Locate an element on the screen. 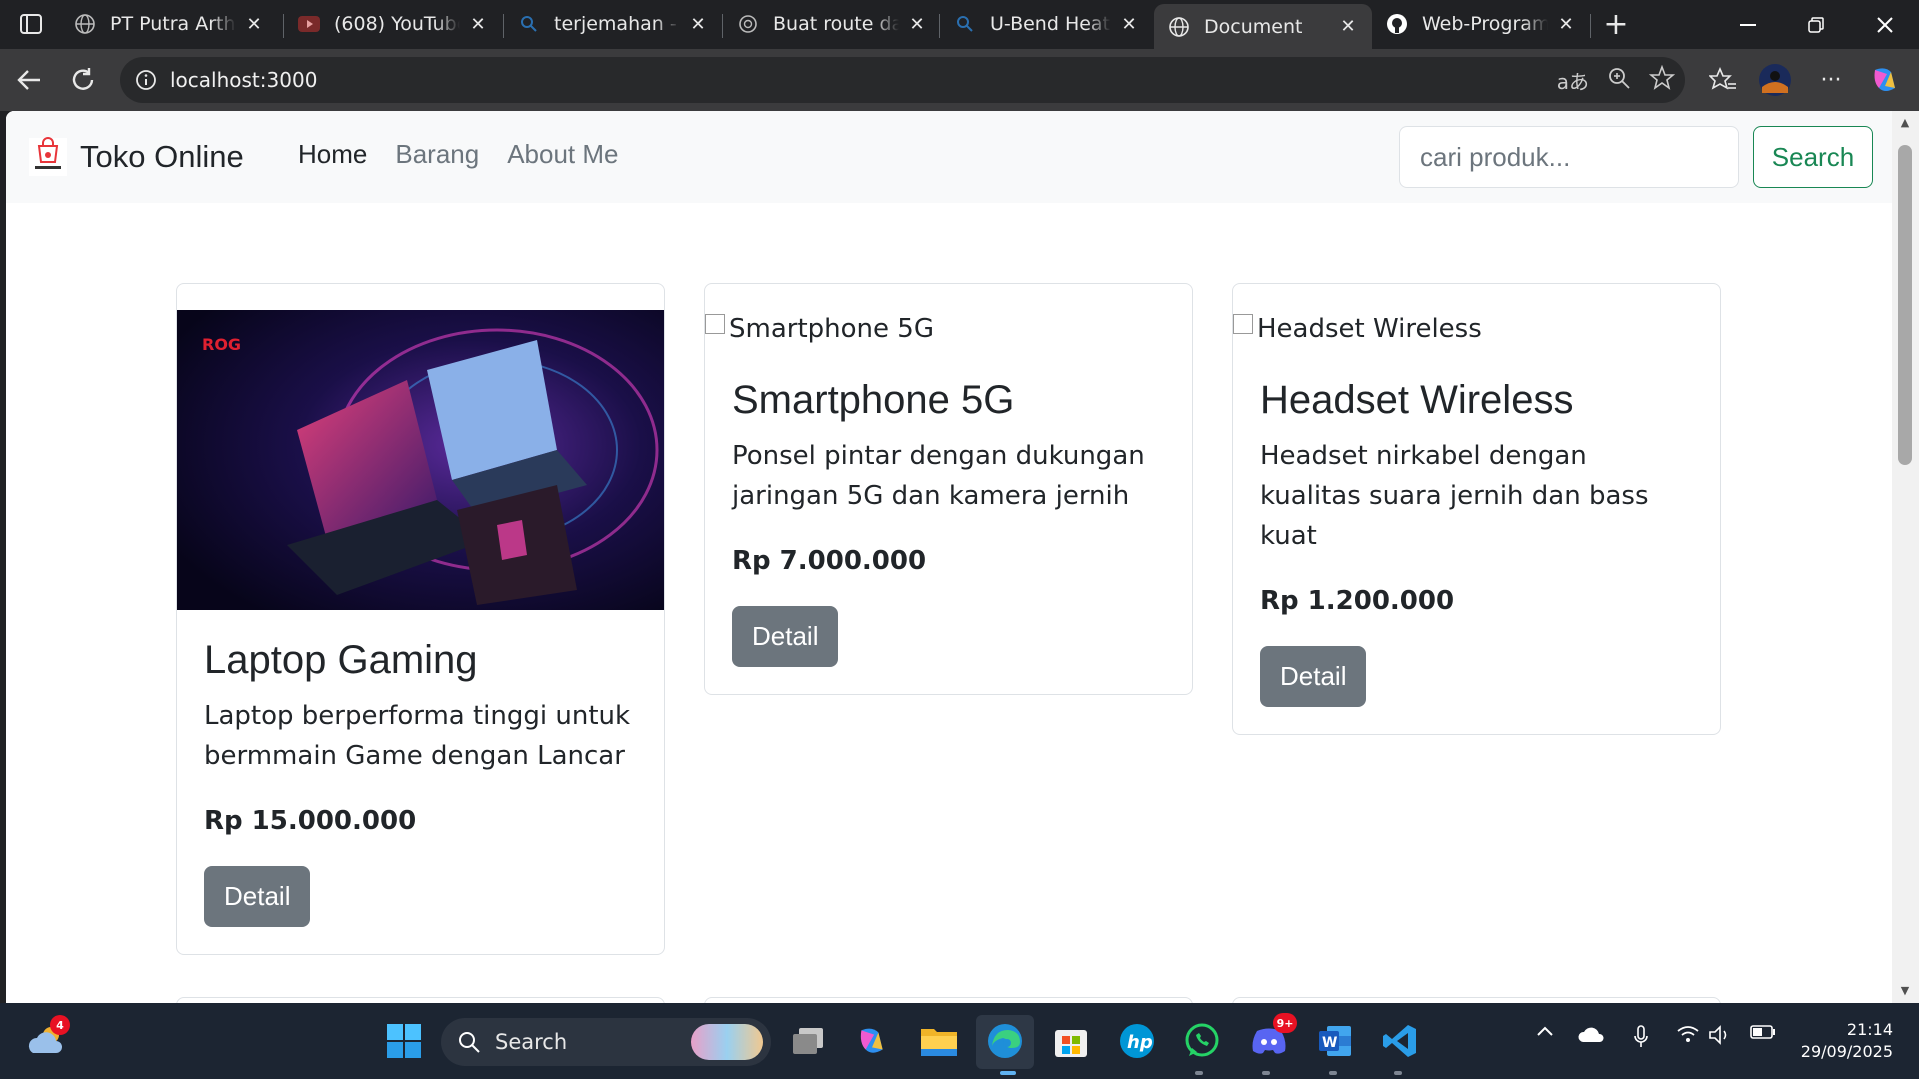  search-highlight-image is located at coordinates (727, 1042).